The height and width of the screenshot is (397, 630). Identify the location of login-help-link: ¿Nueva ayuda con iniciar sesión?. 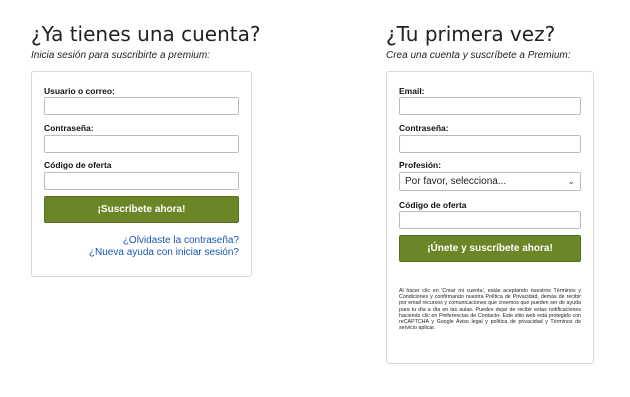
(164, 252).